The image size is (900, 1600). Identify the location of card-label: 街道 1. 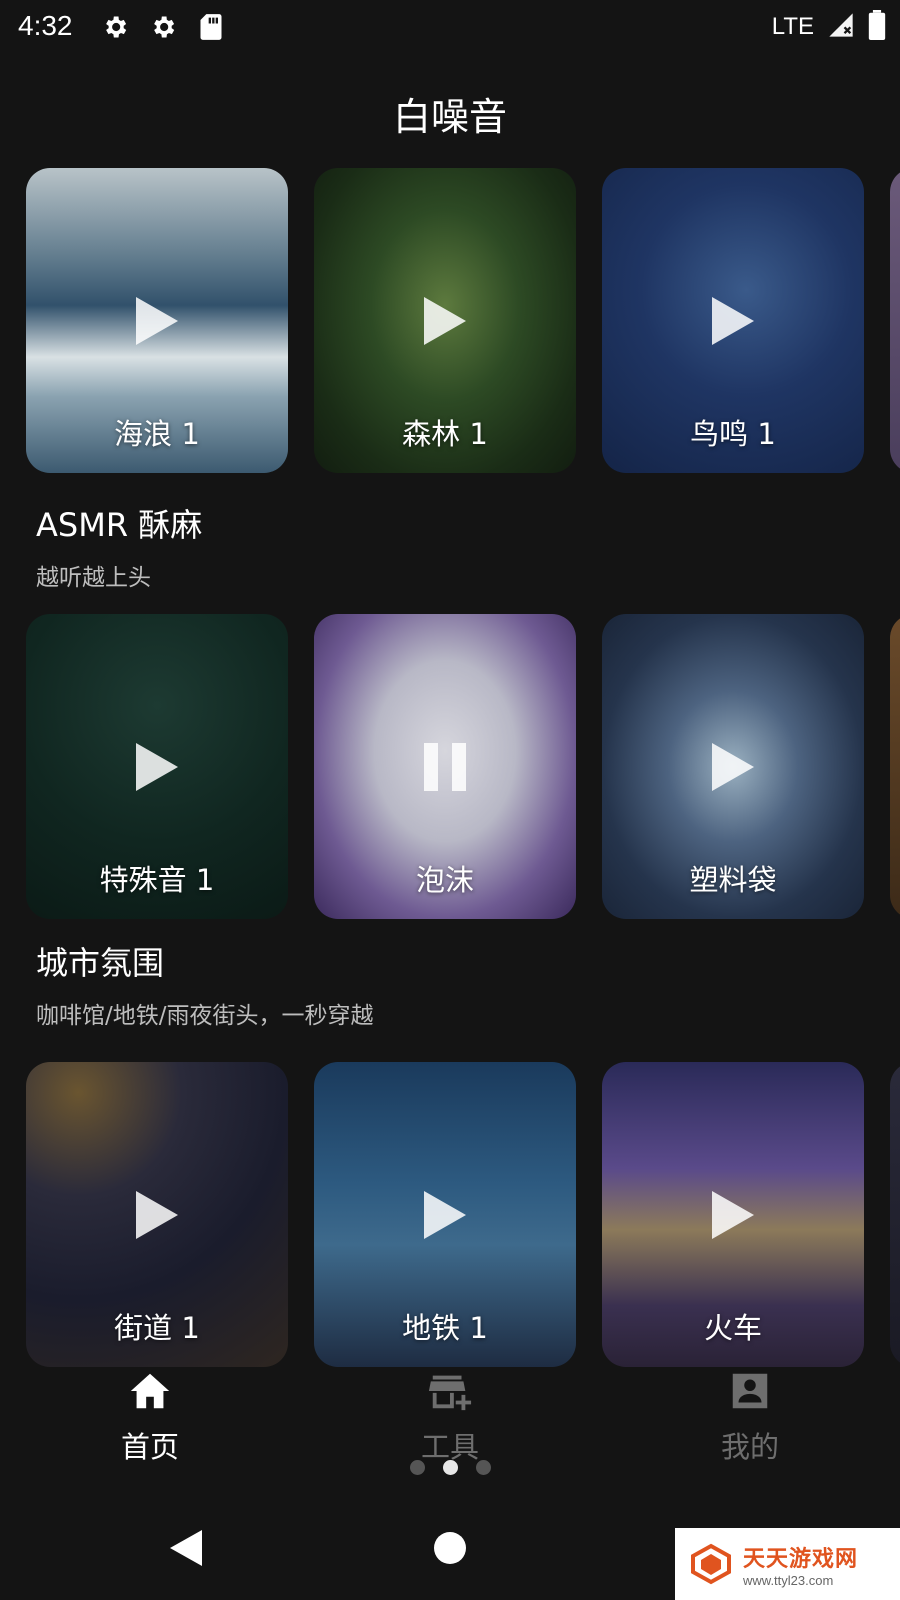
(157, 1328).